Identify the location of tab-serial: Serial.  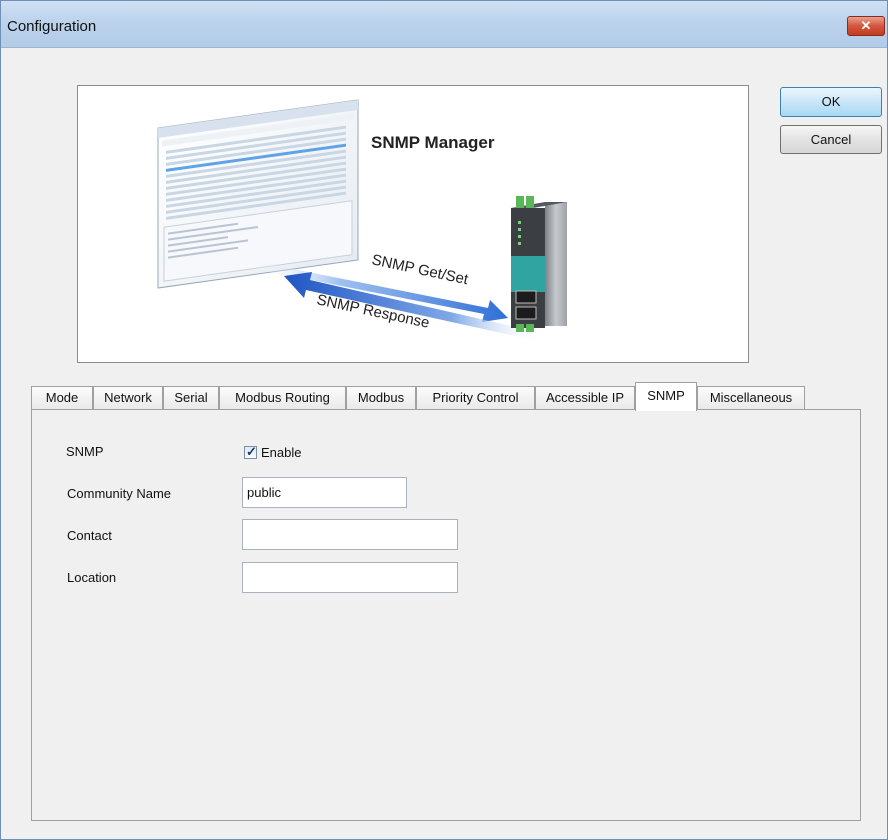
(191, 398).